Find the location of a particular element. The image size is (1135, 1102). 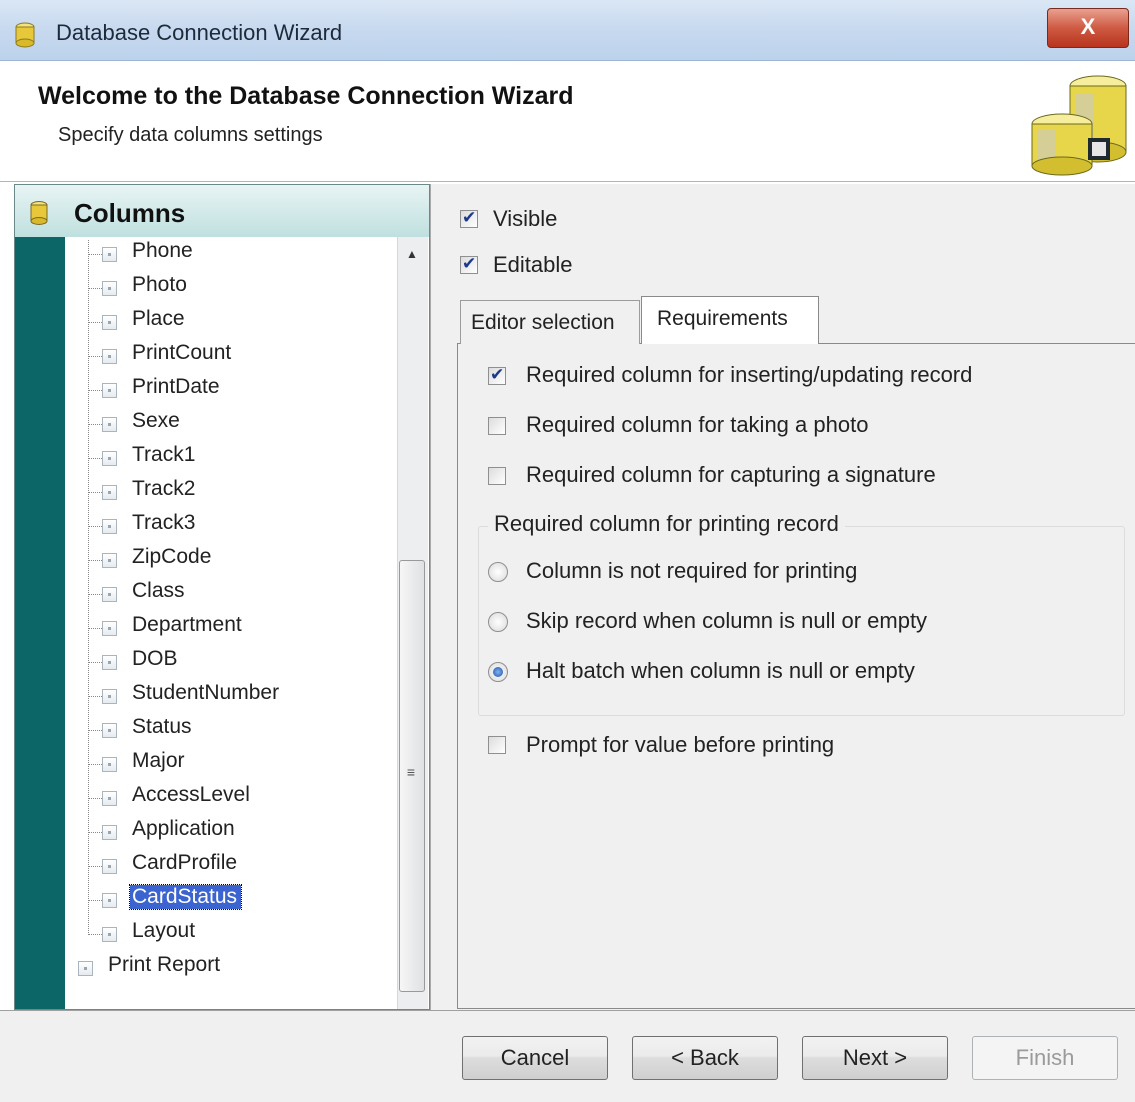

radio-skip-record is located at coordinates (498, 622).